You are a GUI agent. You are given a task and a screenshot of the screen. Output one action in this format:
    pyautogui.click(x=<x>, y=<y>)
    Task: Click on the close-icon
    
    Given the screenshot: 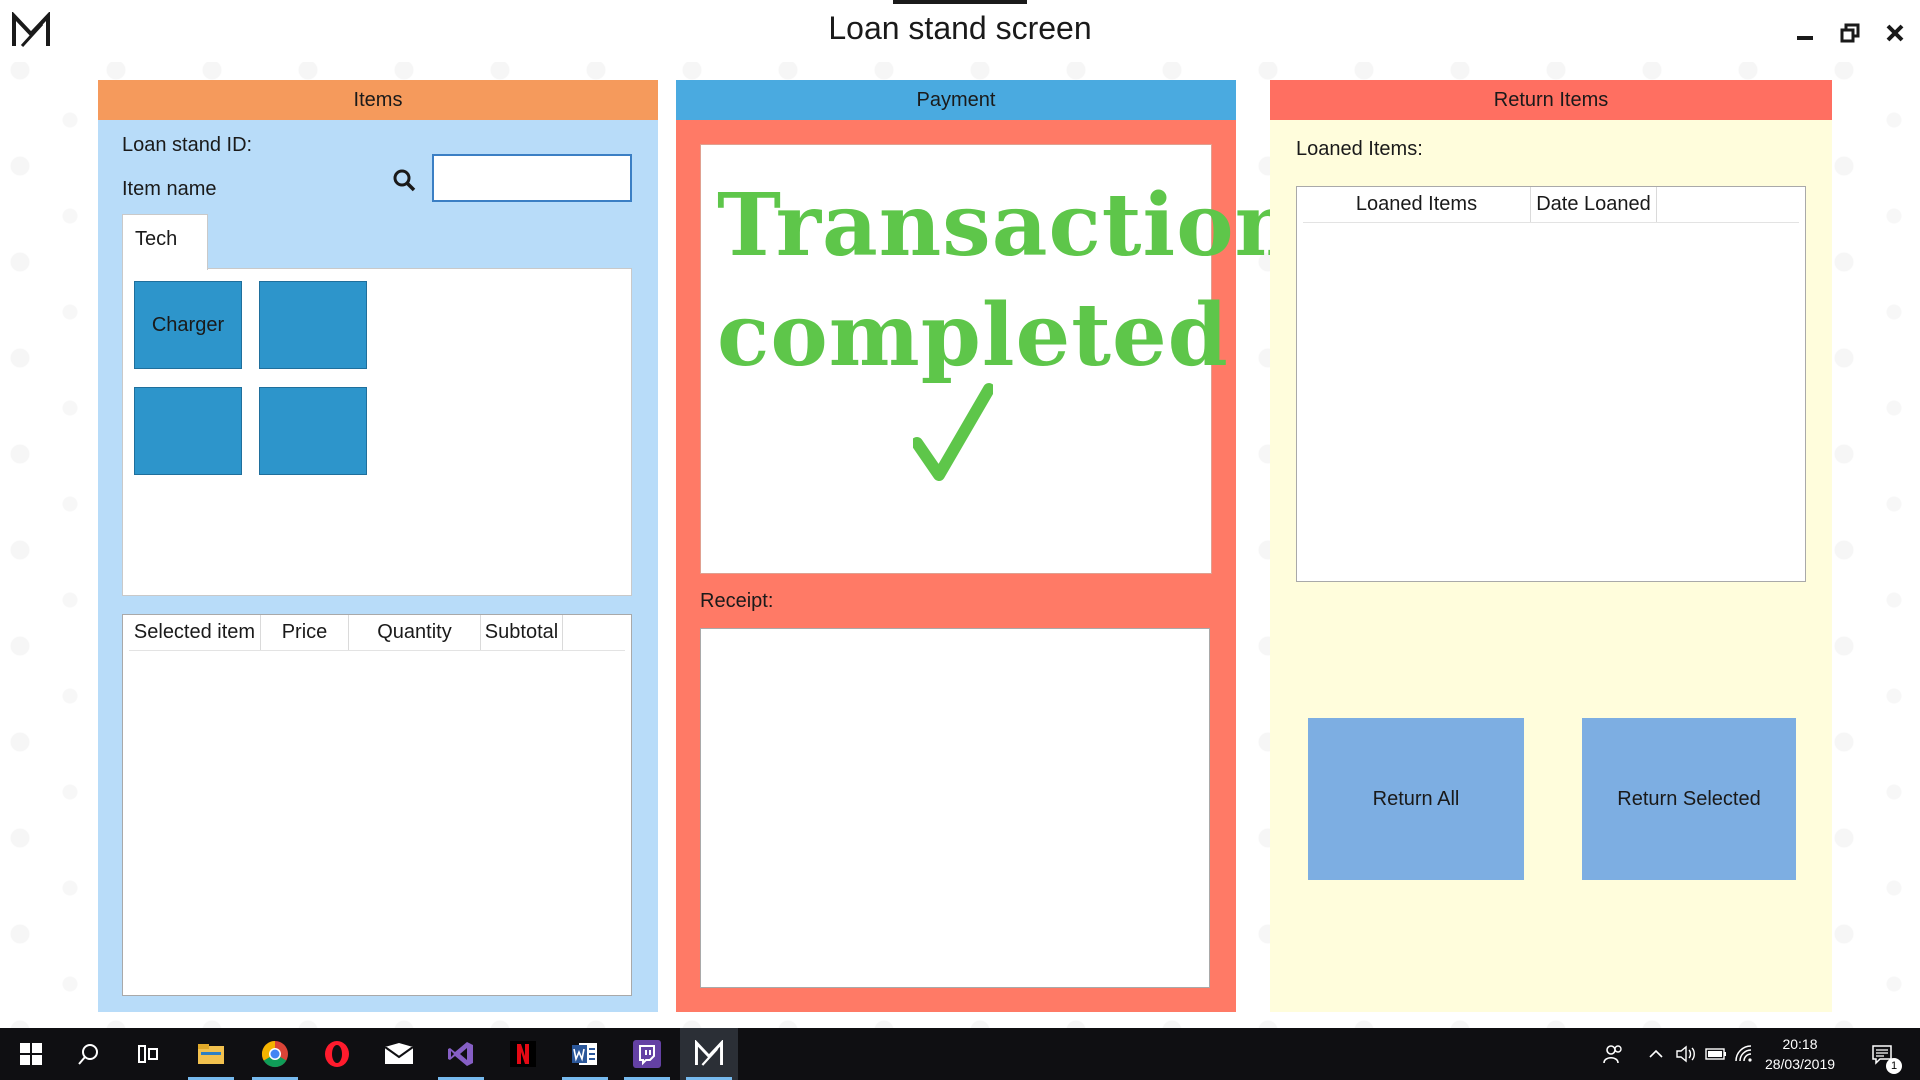 What is the action you would take?
    pyautogui.click(x=1895, y=33)
    